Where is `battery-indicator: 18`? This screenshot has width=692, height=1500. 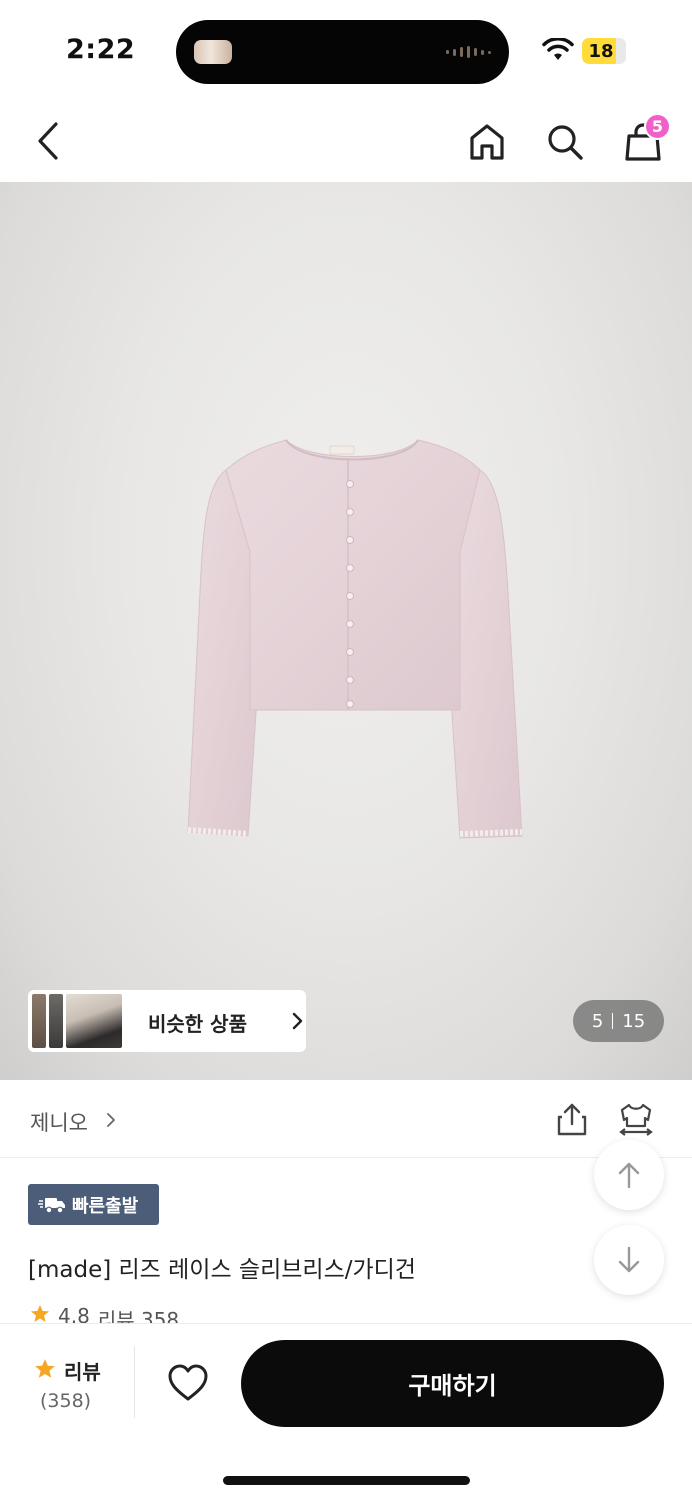
battery-indicator: 18 is located at coordinates (604, 51).